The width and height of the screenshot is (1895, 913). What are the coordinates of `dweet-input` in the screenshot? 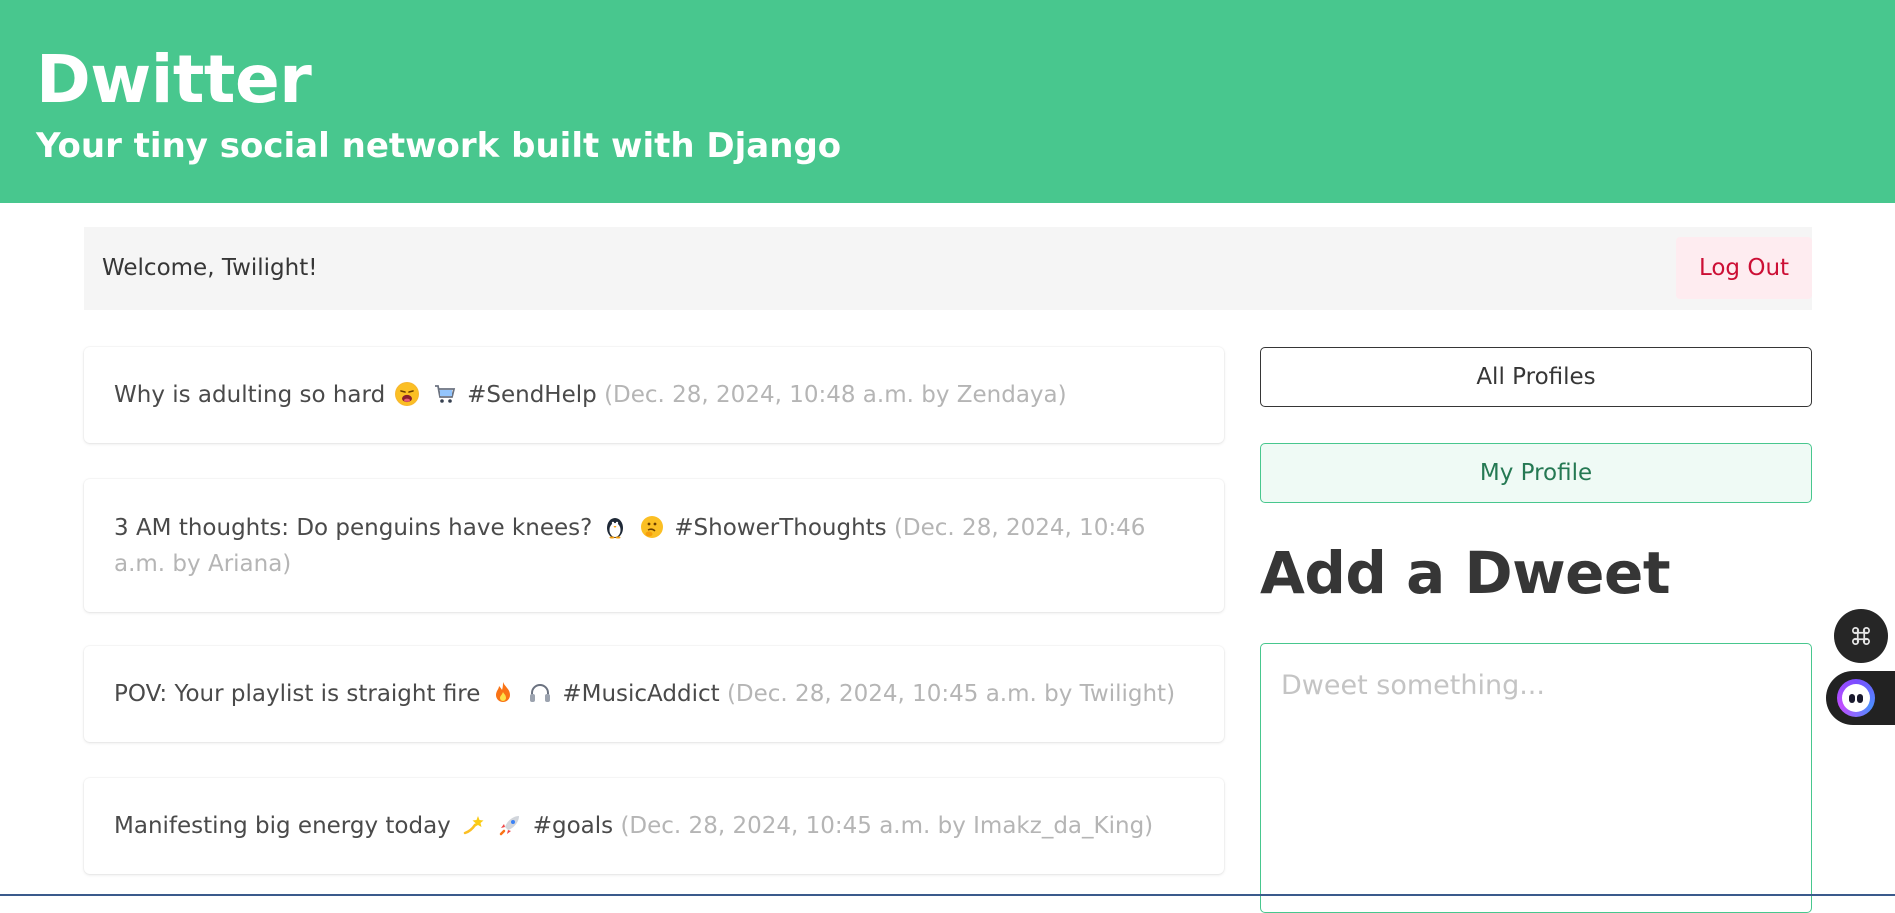 It's located at (1536, 778).